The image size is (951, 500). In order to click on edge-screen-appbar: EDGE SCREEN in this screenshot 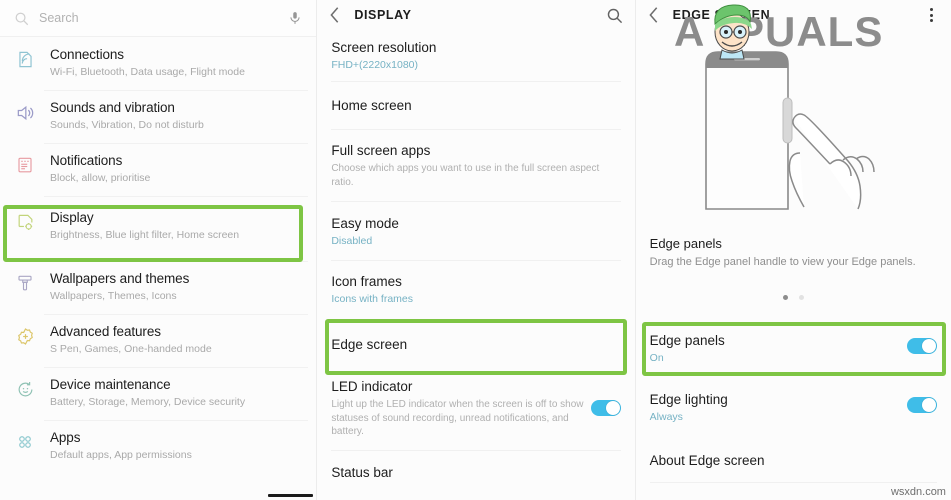, I will do `click(793, 15)`.